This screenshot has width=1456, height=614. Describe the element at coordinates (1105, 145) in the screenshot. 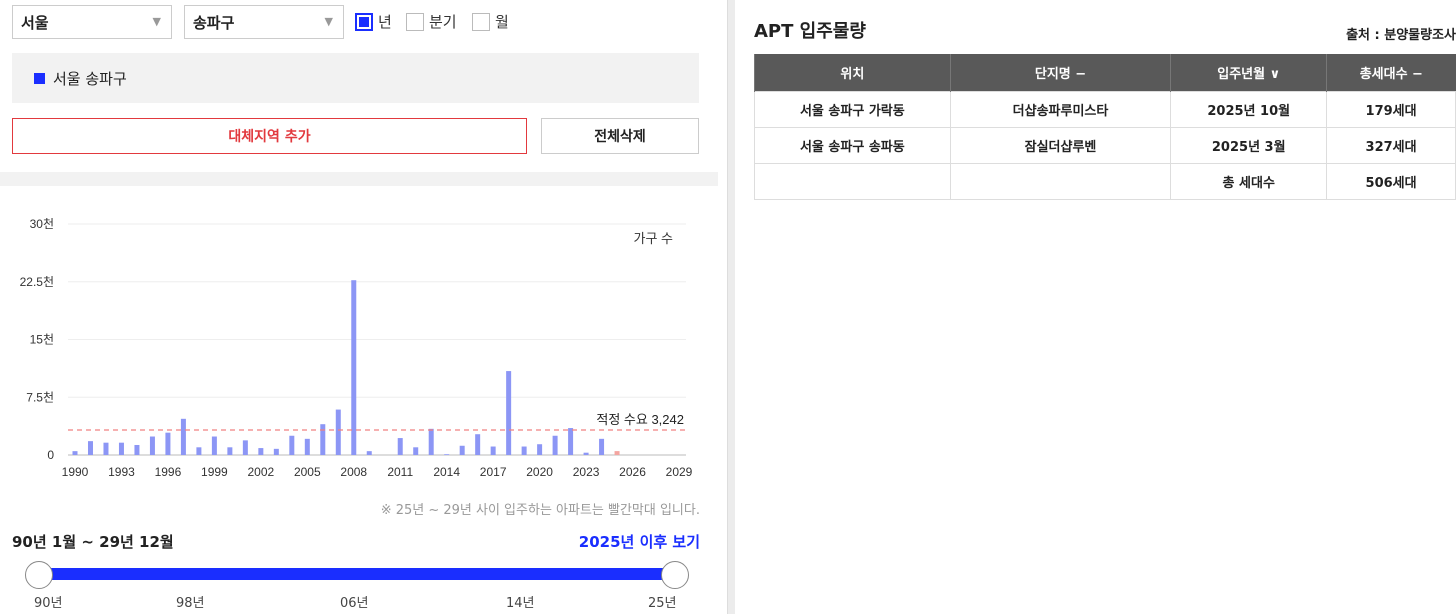

I see `table-row: 서울 송파구 송파동 잠실더샵루벤 2025년 3월 327세대` at that location.